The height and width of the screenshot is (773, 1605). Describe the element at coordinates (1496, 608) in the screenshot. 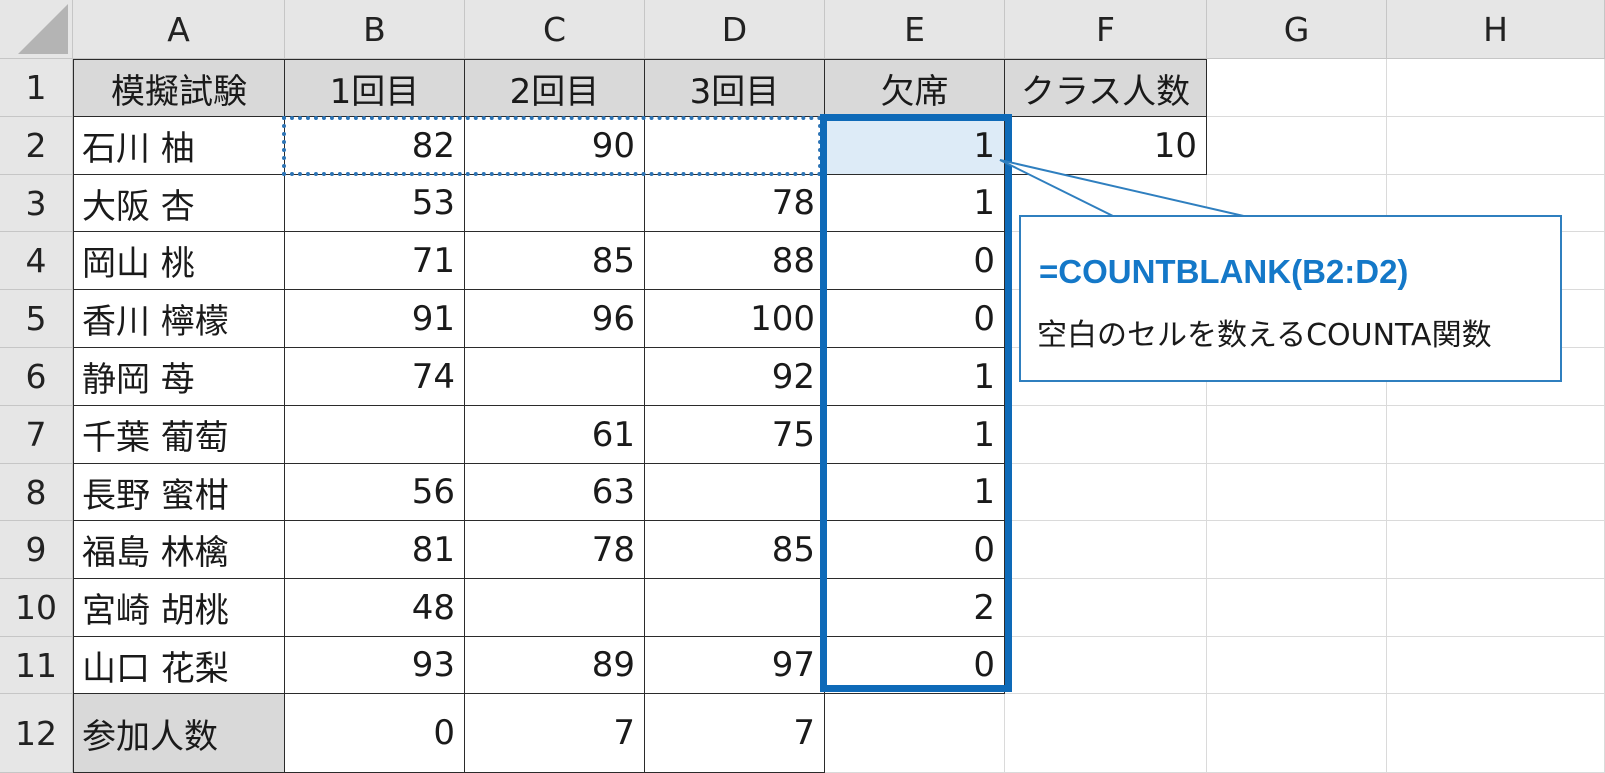

I see `cell-h10` at that location.